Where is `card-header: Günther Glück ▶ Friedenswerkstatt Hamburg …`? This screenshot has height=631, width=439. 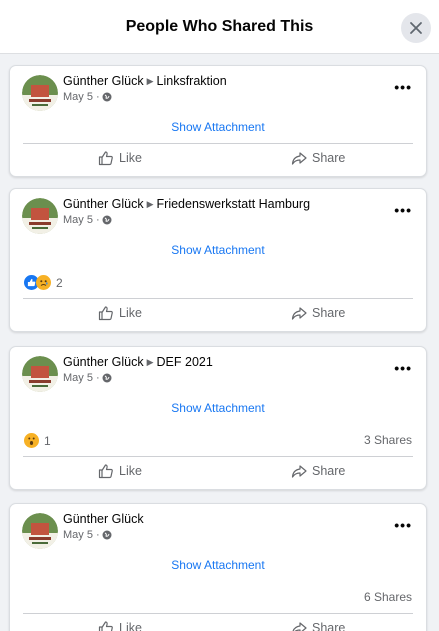 card-header: Günther Glück ▶ Friedenswerkstatt Hamburg … is located at coordinates (218, 211).